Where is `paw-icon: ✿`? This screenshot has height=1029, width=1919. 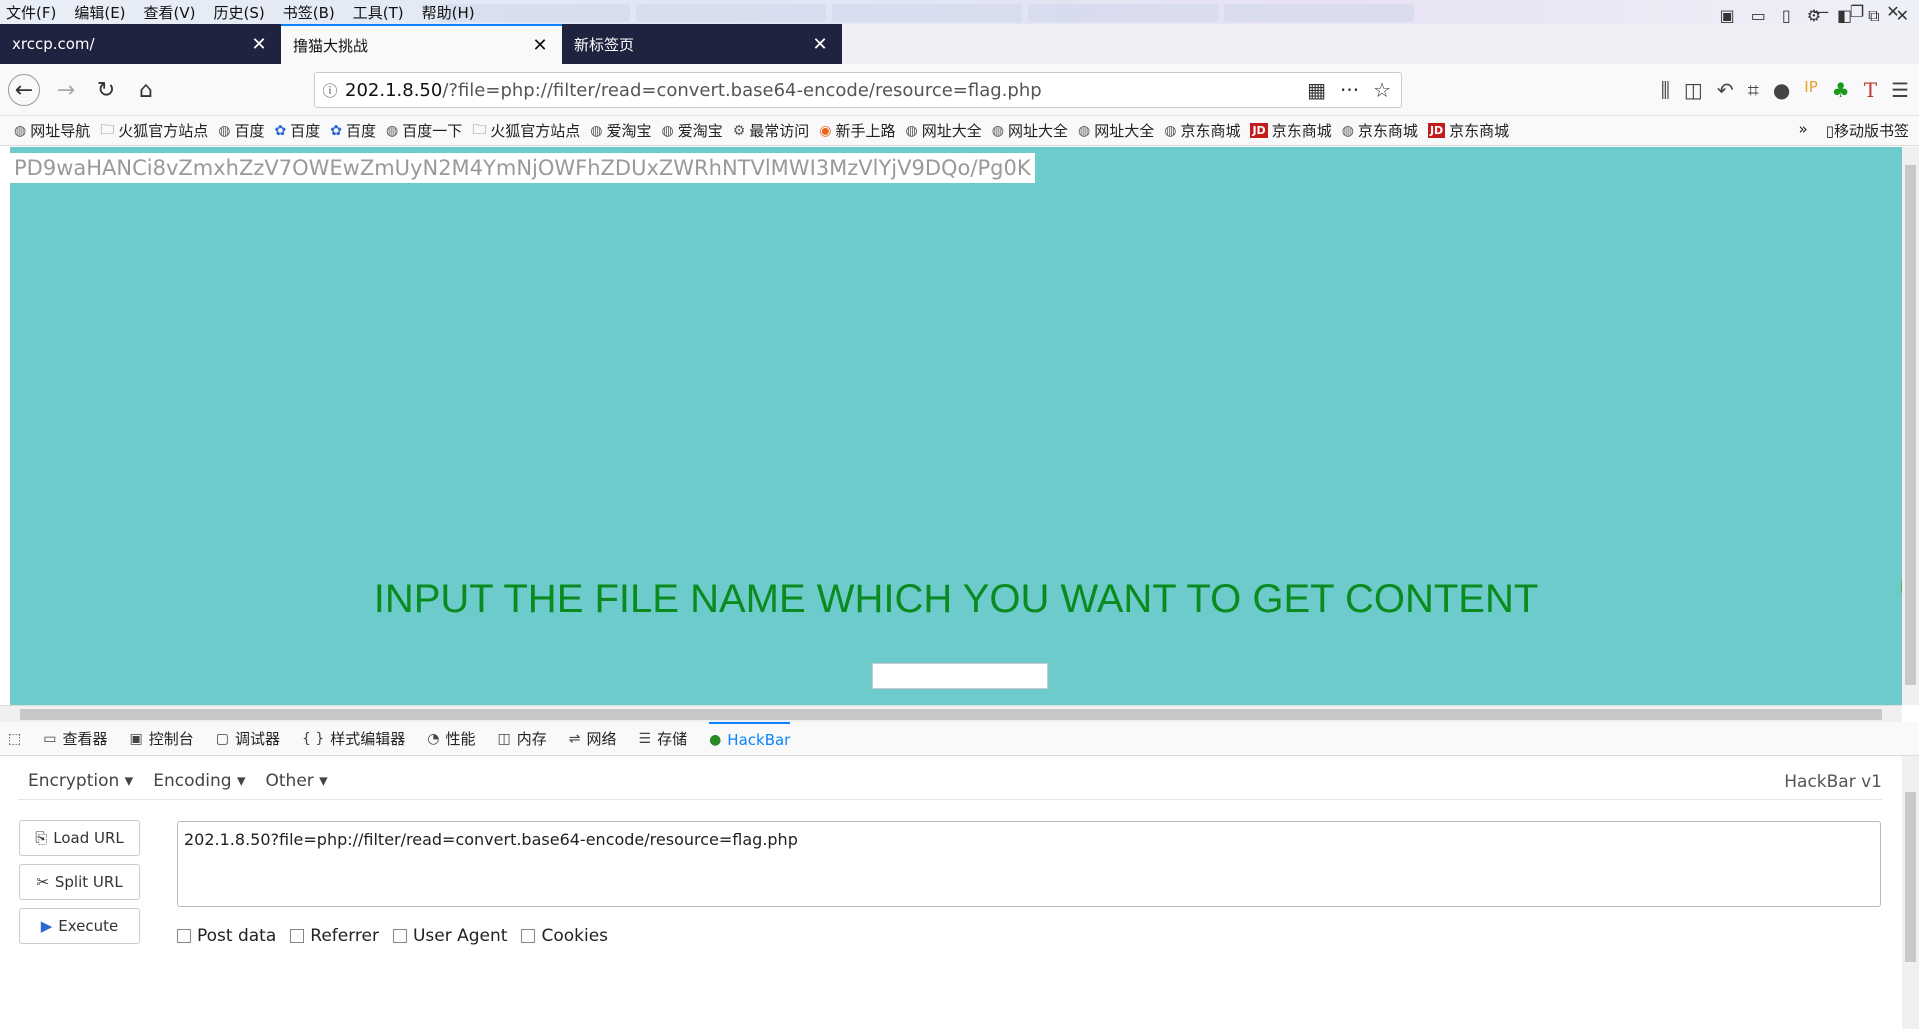
paw-icon: ✿ is located at coordinates (336, 130).